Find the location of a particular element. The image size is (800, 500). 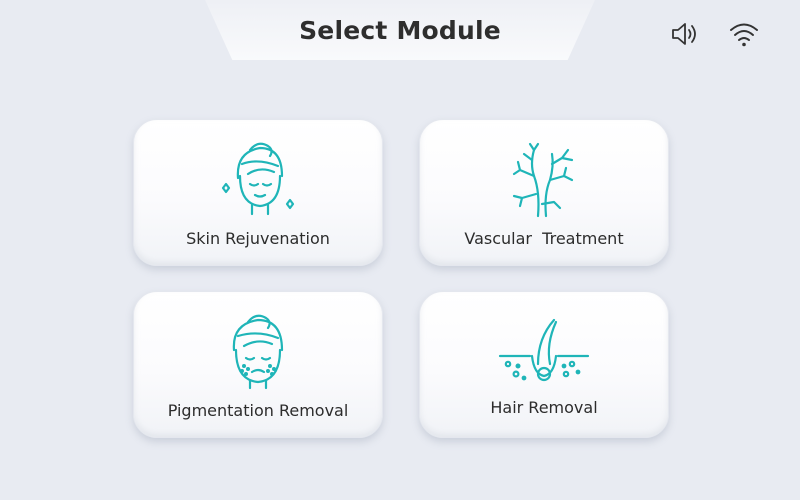

module-card-skin-rejuvenation: Skin Rejuvenation is located at coordinates (258, 192).